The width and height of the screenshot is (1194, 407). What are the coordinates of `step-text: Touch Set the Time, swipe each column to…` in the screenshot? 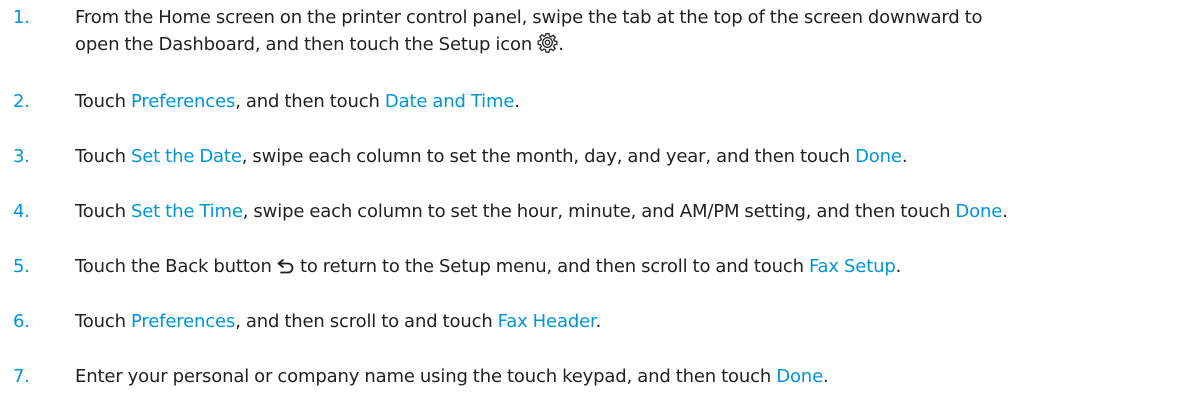 It's located at (630, 211).